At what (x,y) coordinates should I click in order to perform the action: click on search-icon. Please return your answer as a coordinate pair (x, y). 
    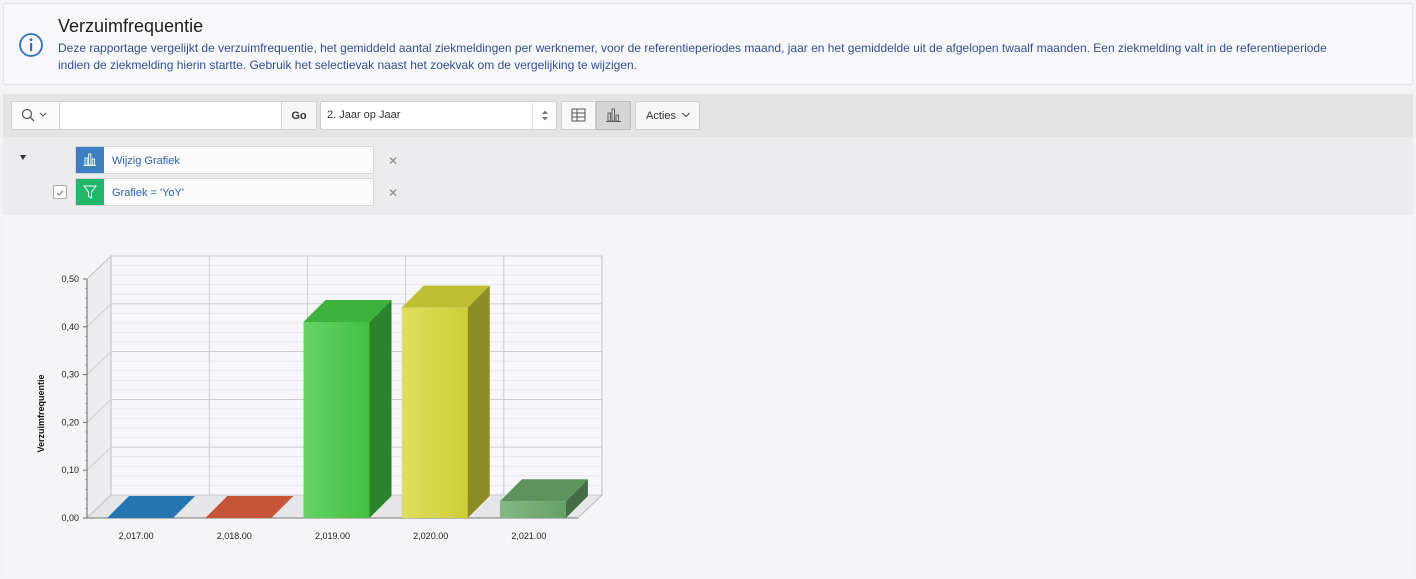
    Looking at the image, I should click on (34, 115).